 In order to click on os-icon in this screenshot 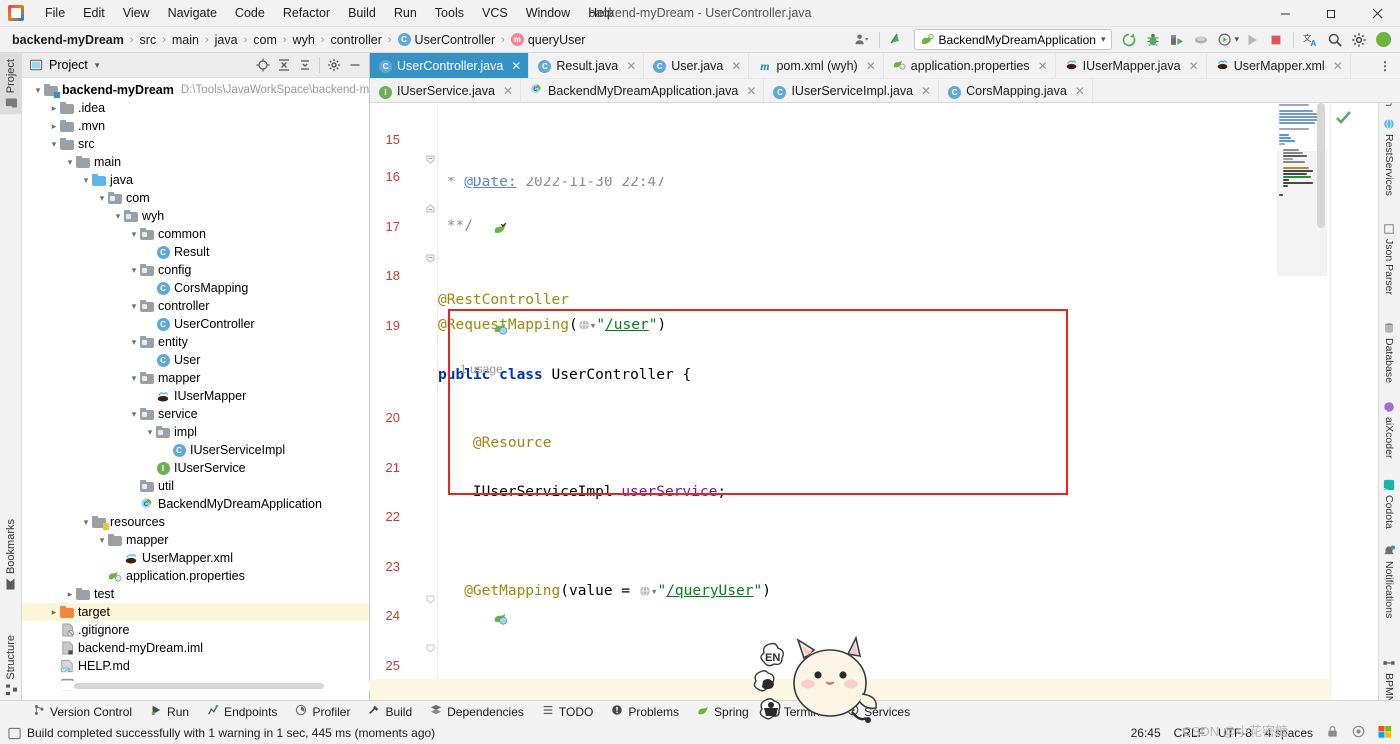, I will do `click(1385, 733)`.